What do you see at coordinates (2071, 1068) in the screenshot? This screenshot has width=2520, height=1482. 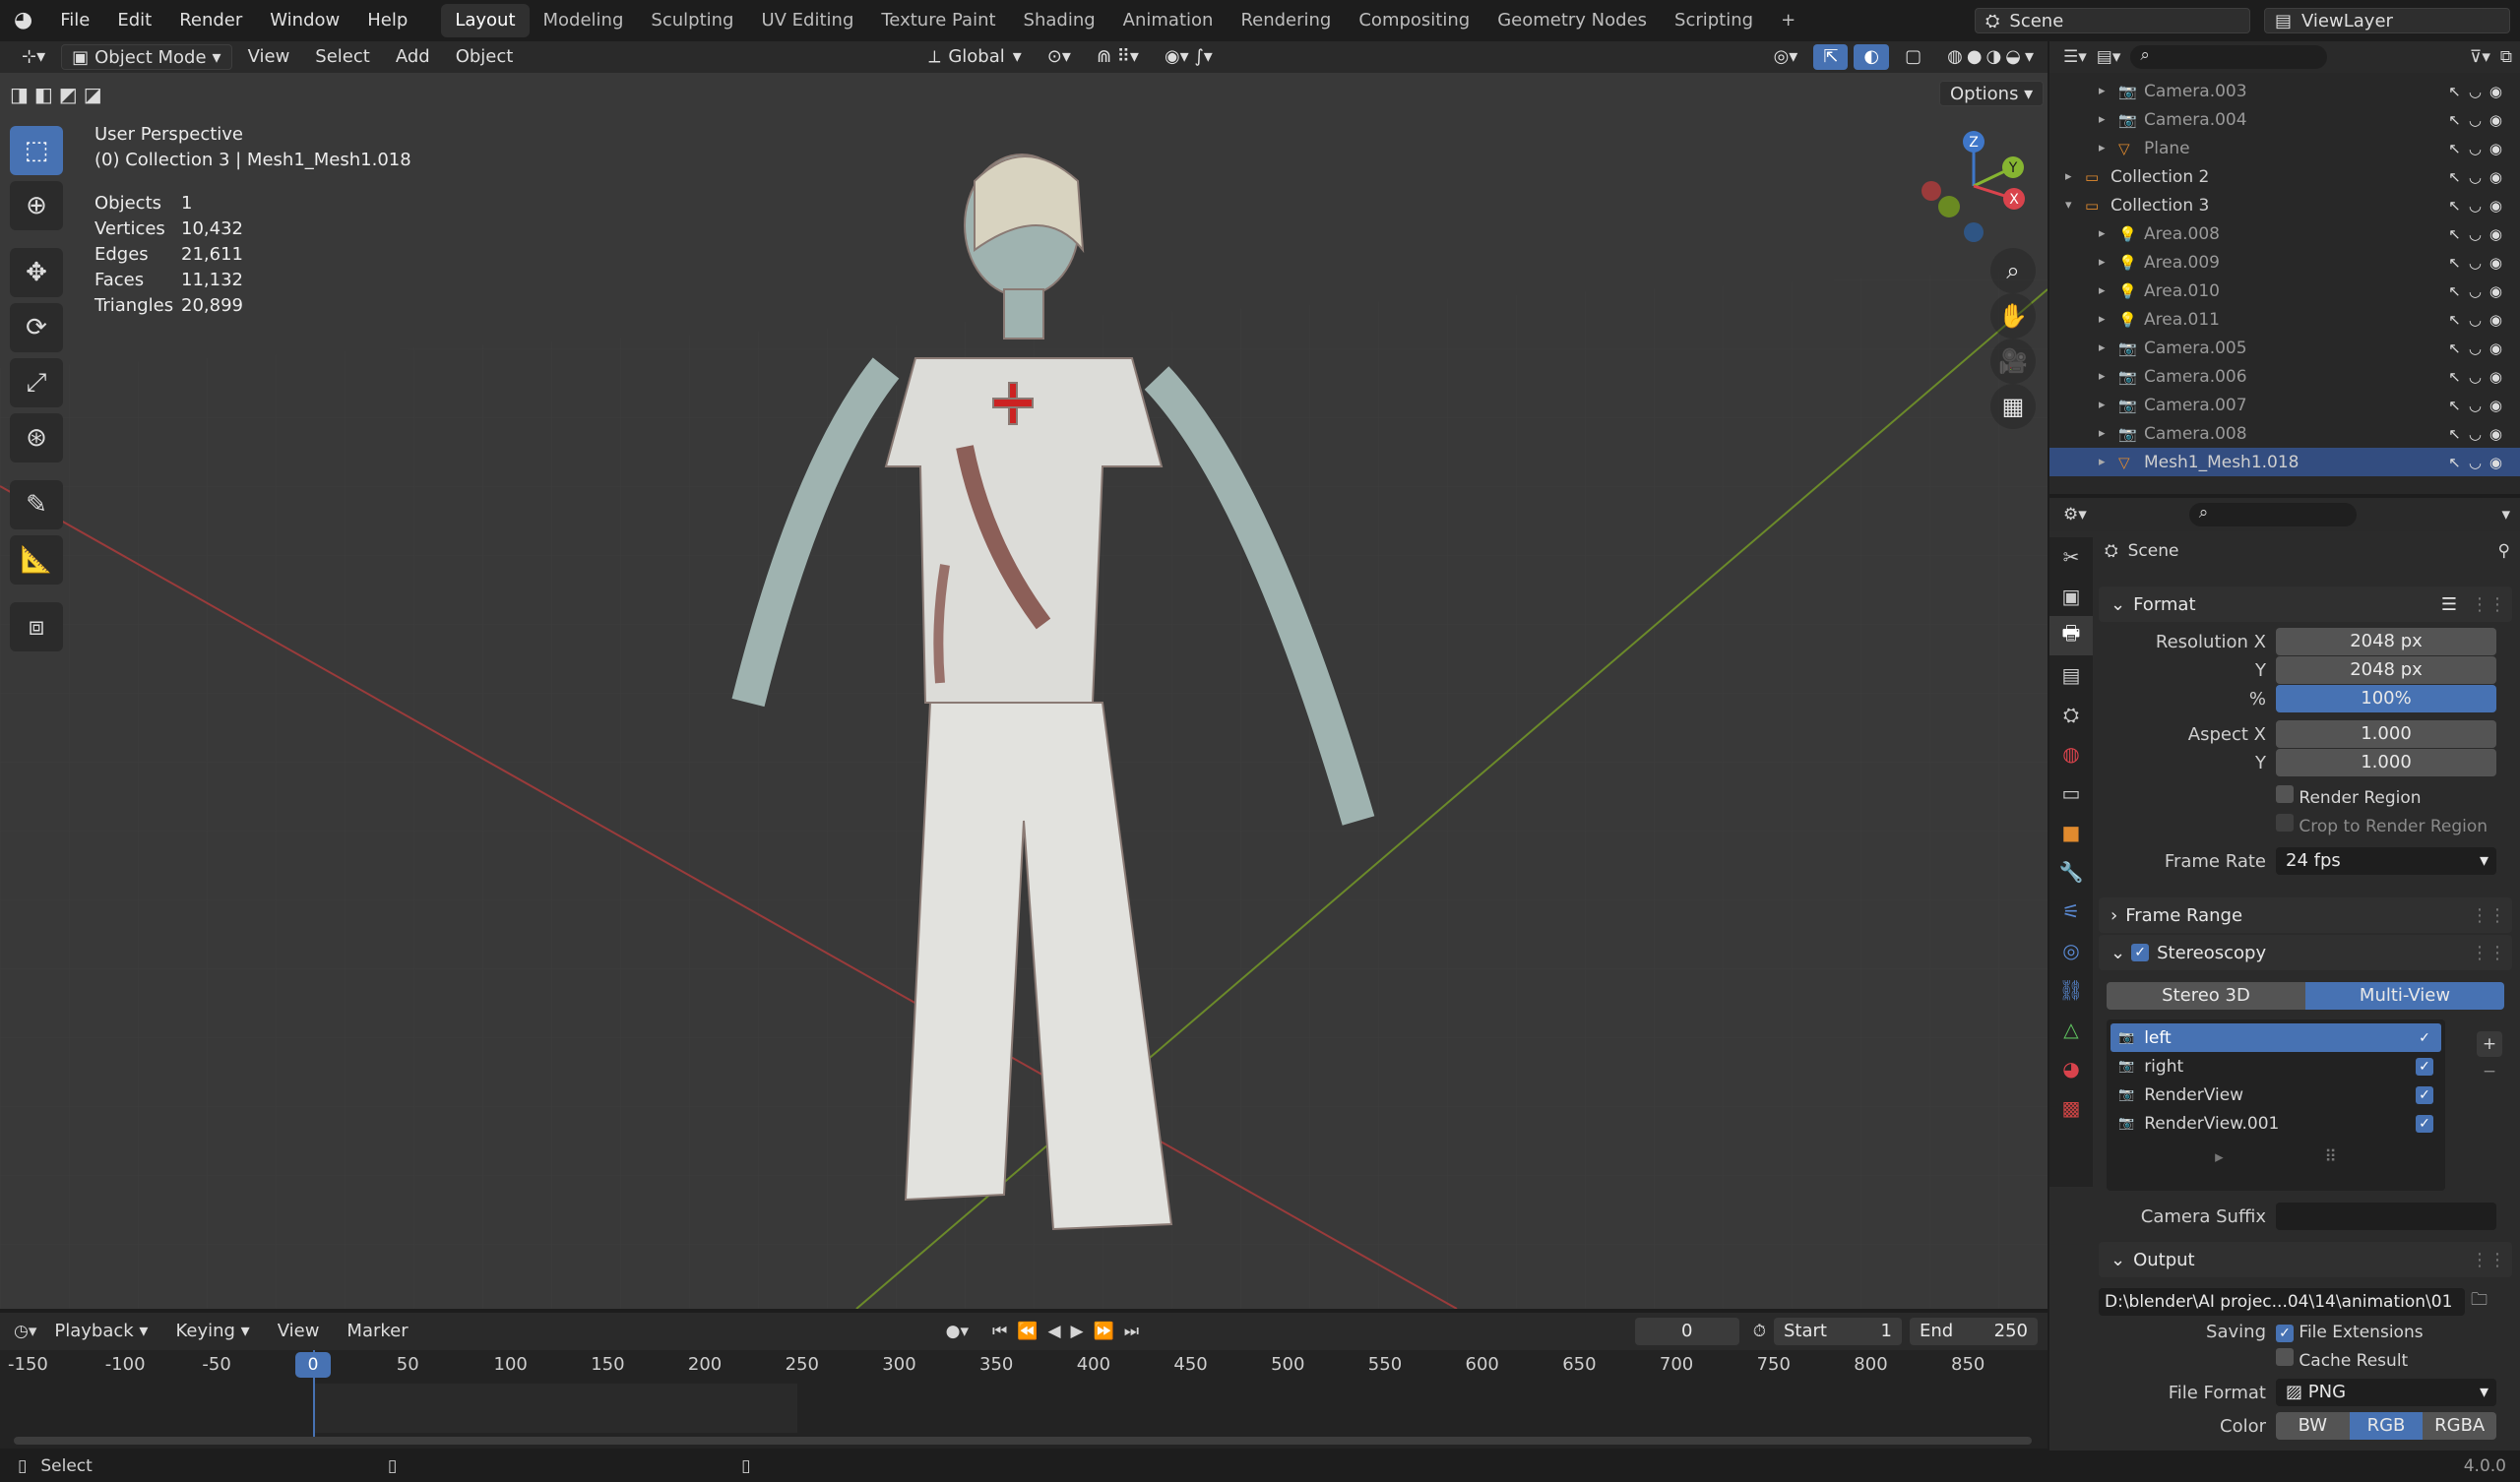 I see `material-tab-icon: ◕` at bounding box center [2071, 1068].